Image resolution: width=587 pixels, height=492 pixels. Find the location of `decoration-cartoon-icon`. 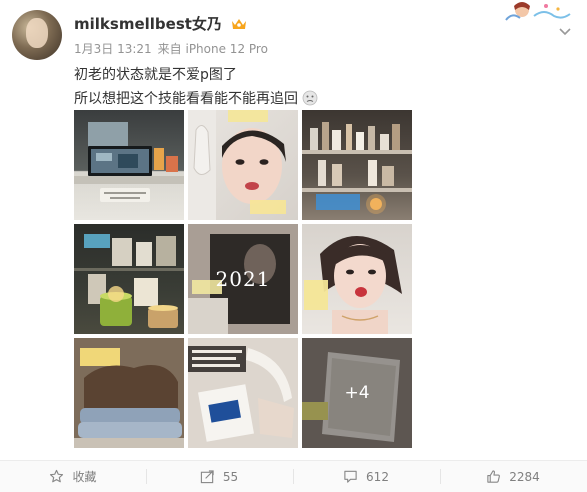

decoration-cartoon-icon is located at coordinates (538, 11).